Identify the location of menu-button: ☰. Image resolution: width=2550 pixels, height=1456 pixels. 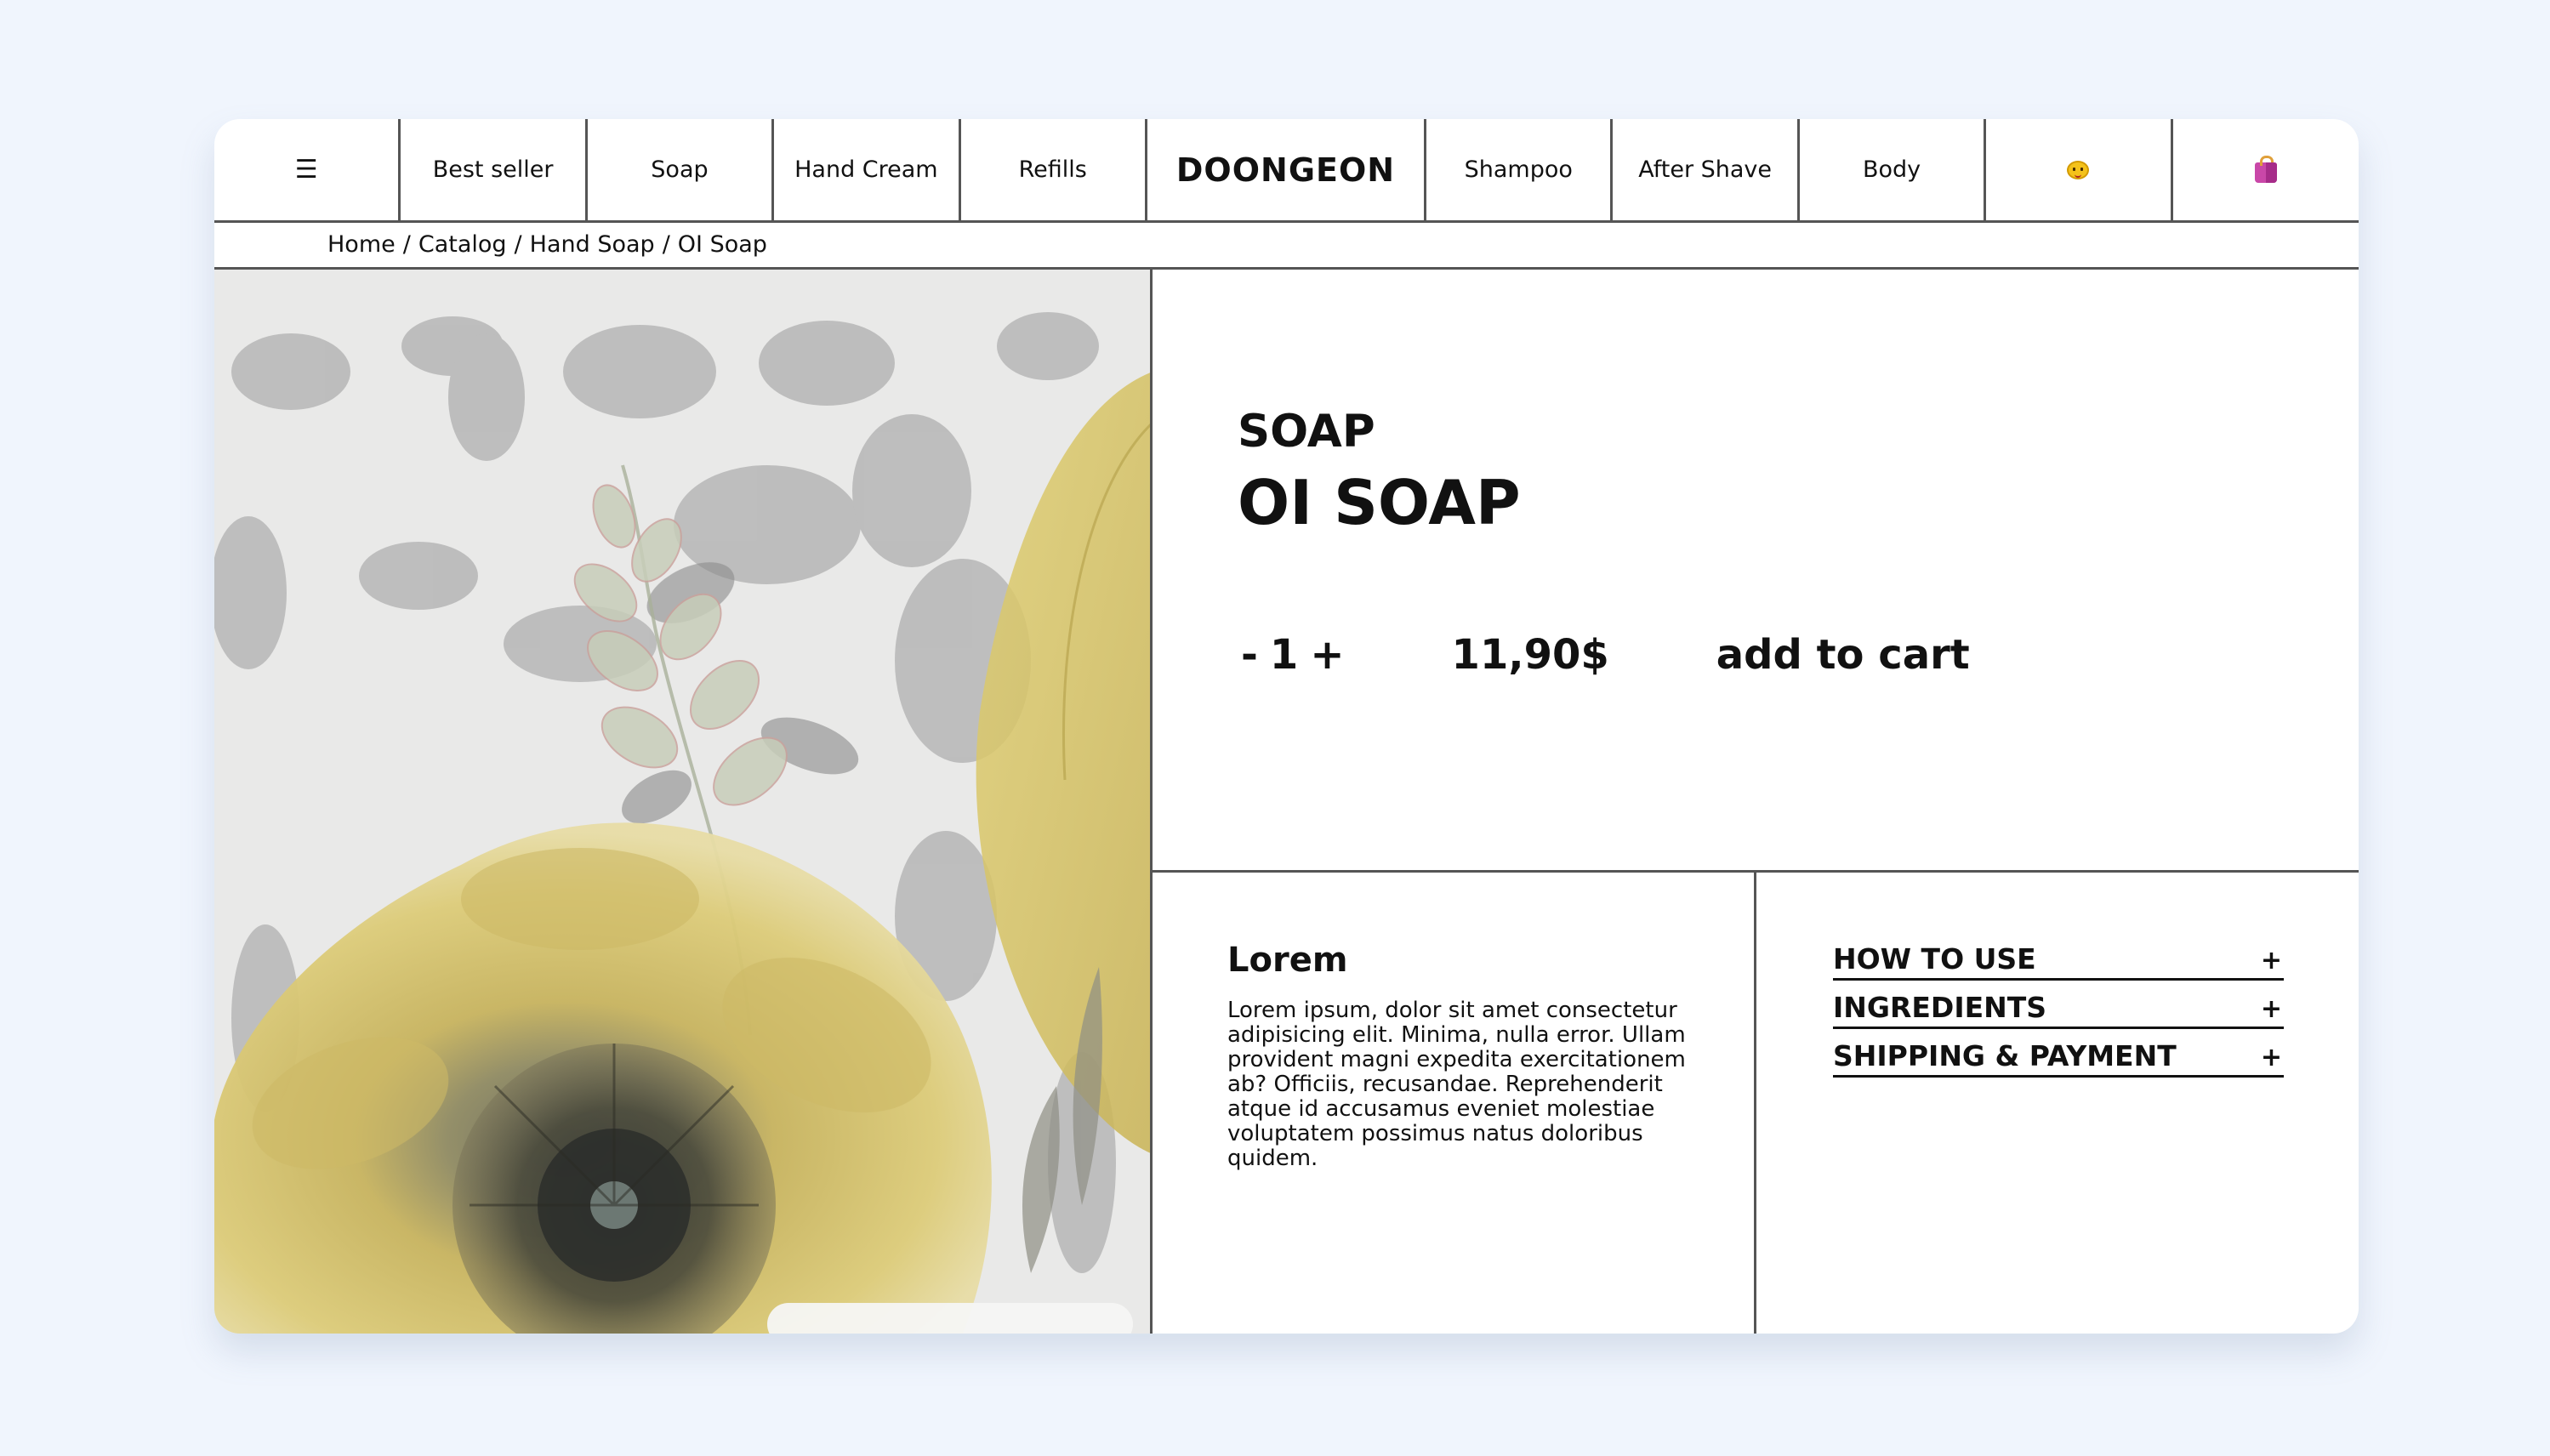
(307, 169).